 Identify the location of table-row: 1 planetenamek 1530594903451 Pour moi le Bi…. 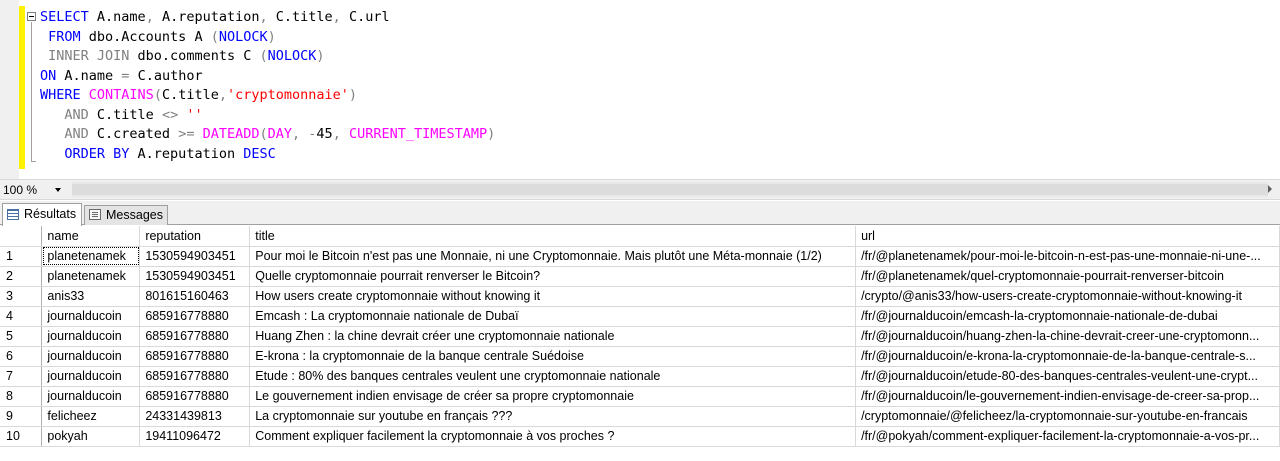
(640, 256).